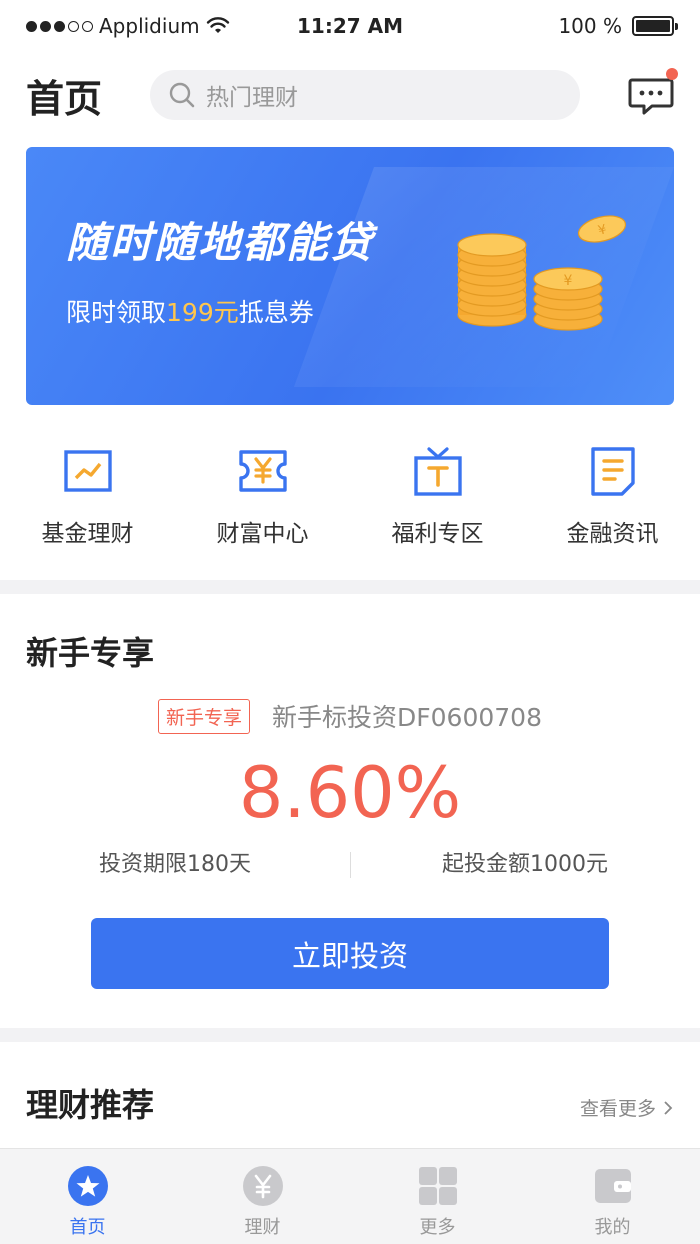  What do you see at coordinates (672, 74) in the screenshot?
I see `unread-dot` at bounding box center [672, 74].